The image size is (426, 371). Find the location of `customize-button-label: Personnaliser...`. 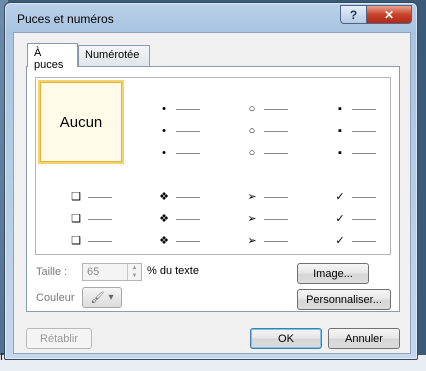

customize-button-label: Personnaliser... is located at coordinates (344, 299).